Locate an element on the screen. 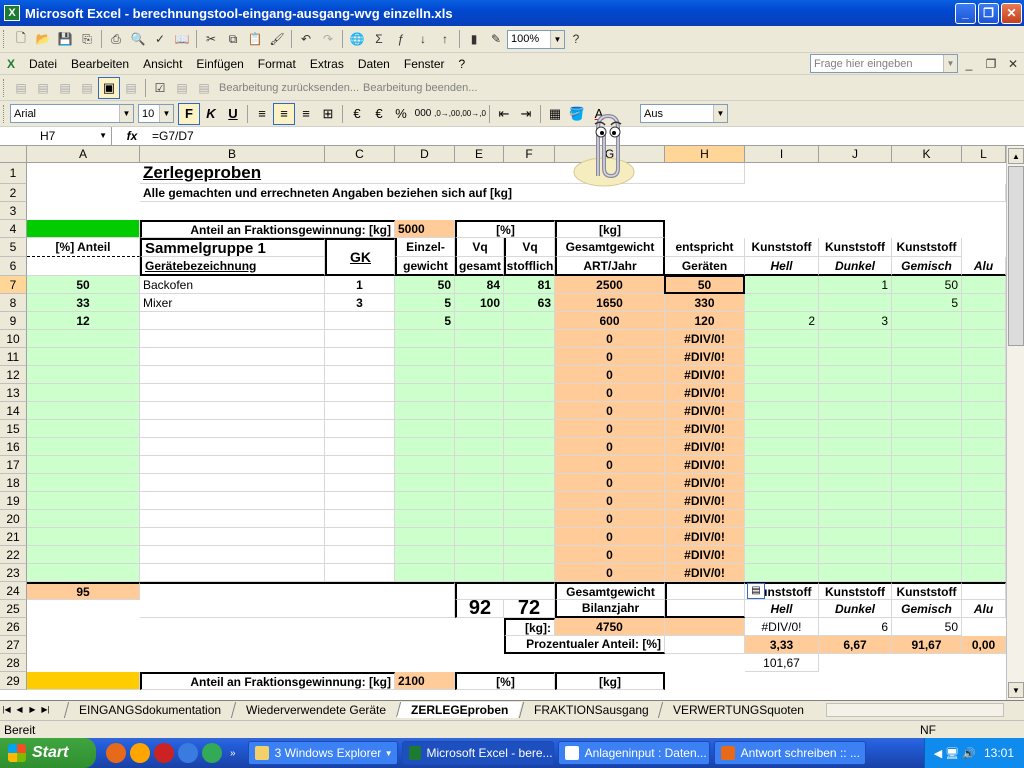 The width and height of the screenshot is (1024, 768). cell-a15 is located at coordinates (83, 429).